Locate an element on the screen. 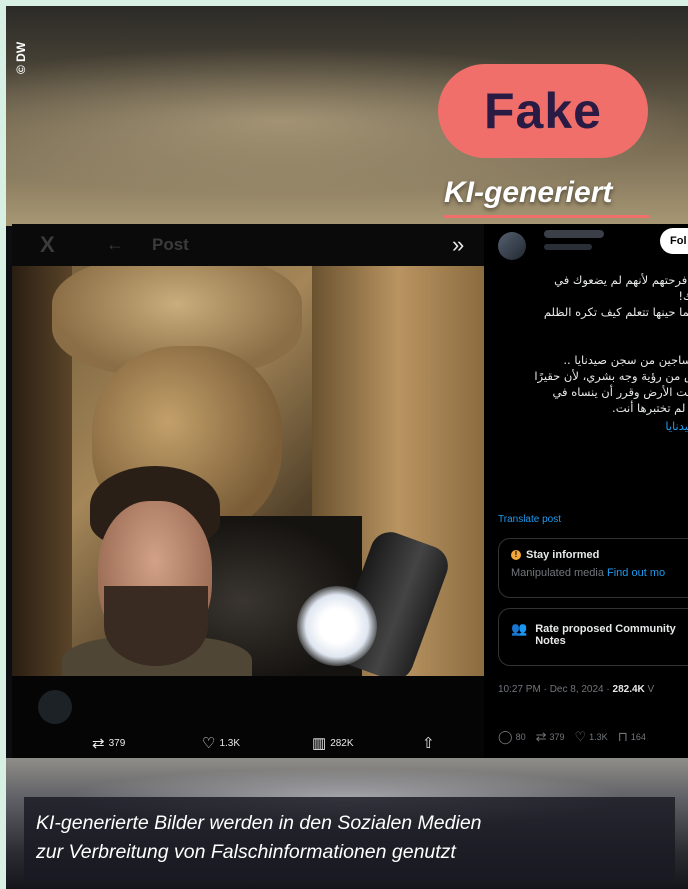  views-icon: ▥ is located at coordinates (319, 743).